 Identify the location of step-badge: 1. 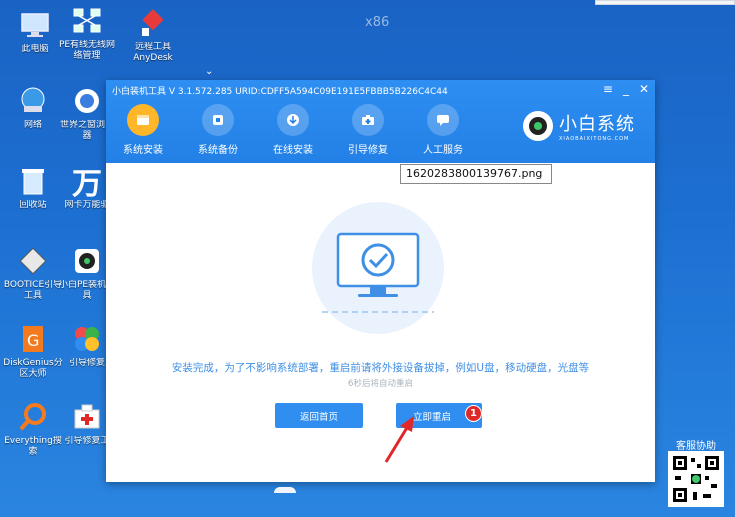
(473, 413).